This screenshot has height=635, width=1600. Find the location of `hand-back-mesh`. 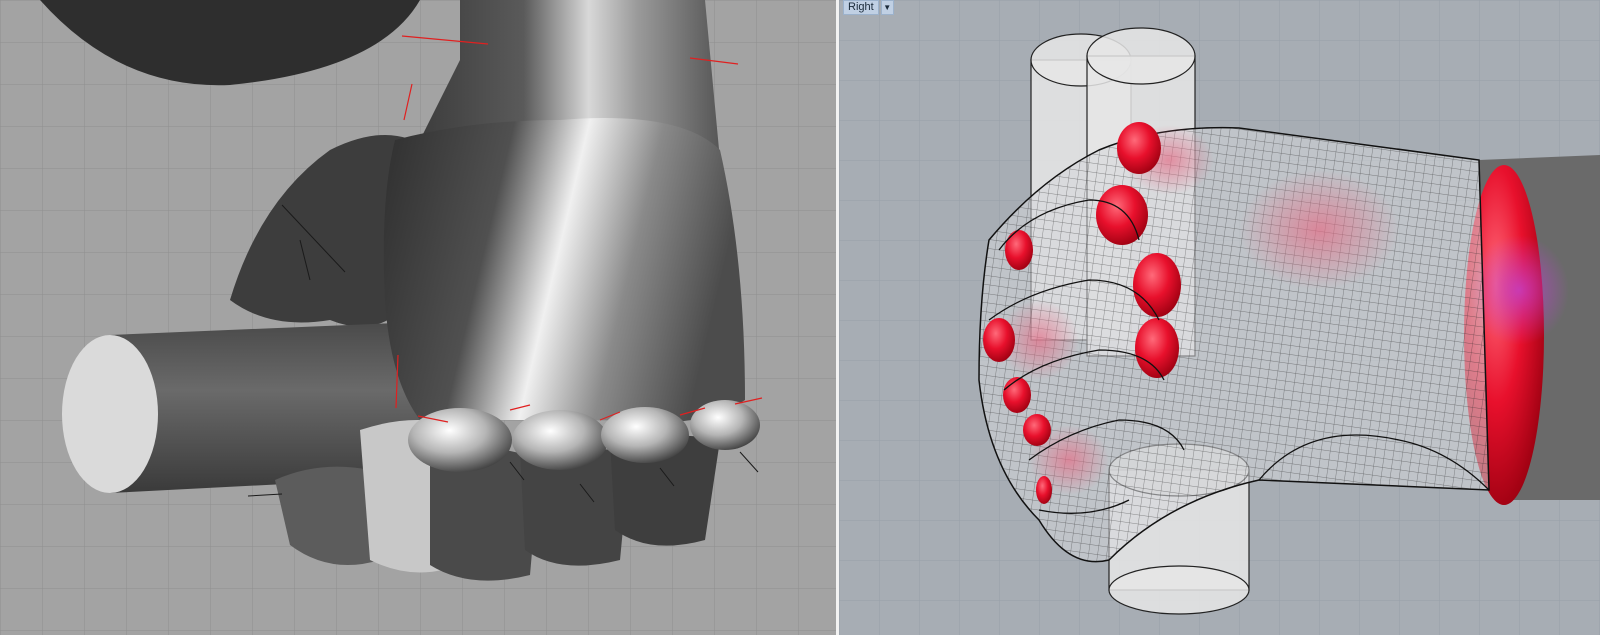

hand-back-mesh is located at coordinates (564, 270).